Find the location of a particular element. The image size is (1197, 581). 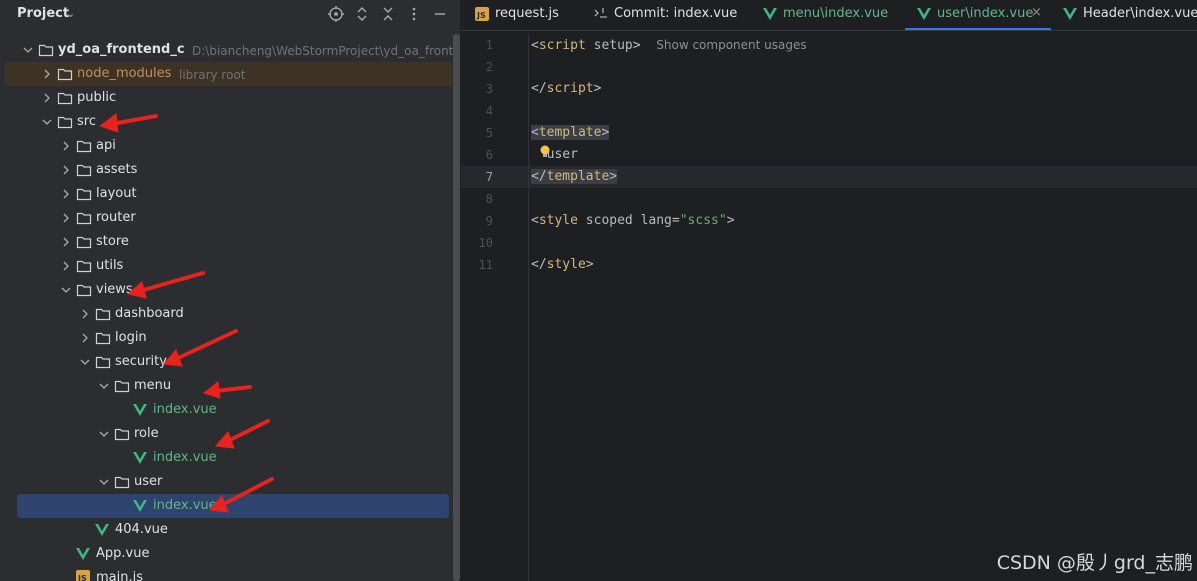

tab-user-index-vue: user\index.vue × is located at coordinates (978, 15).